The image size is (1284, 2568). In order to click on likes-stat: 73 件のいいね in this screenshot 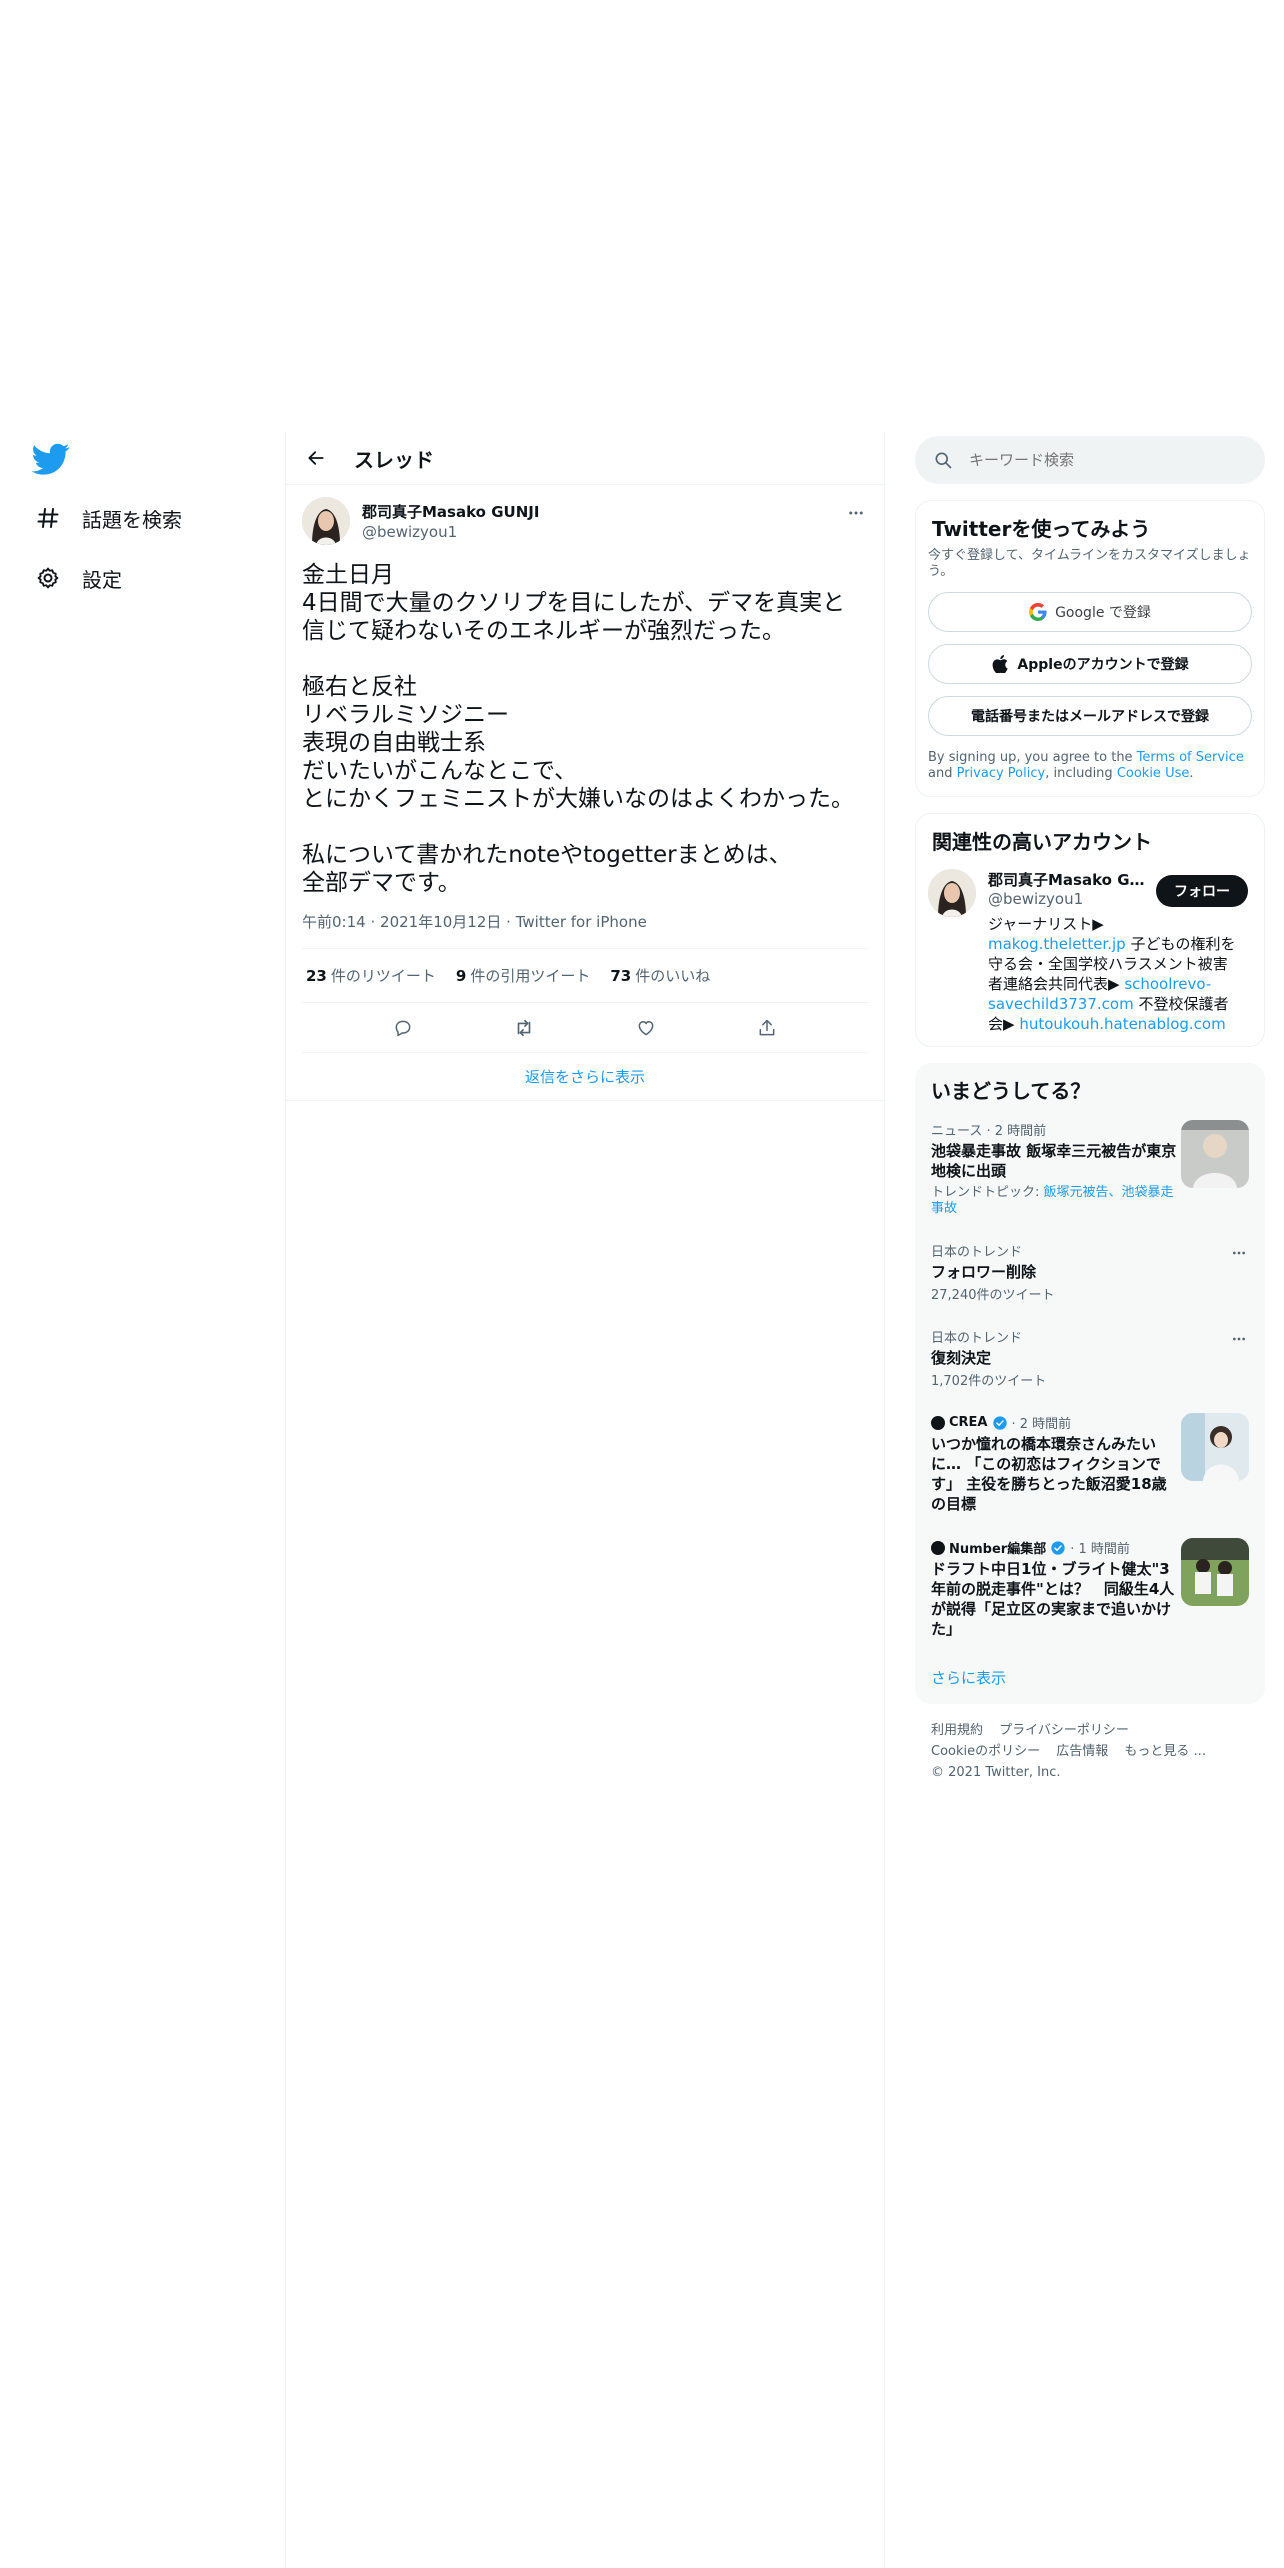, I will do `click(660, 975)`.